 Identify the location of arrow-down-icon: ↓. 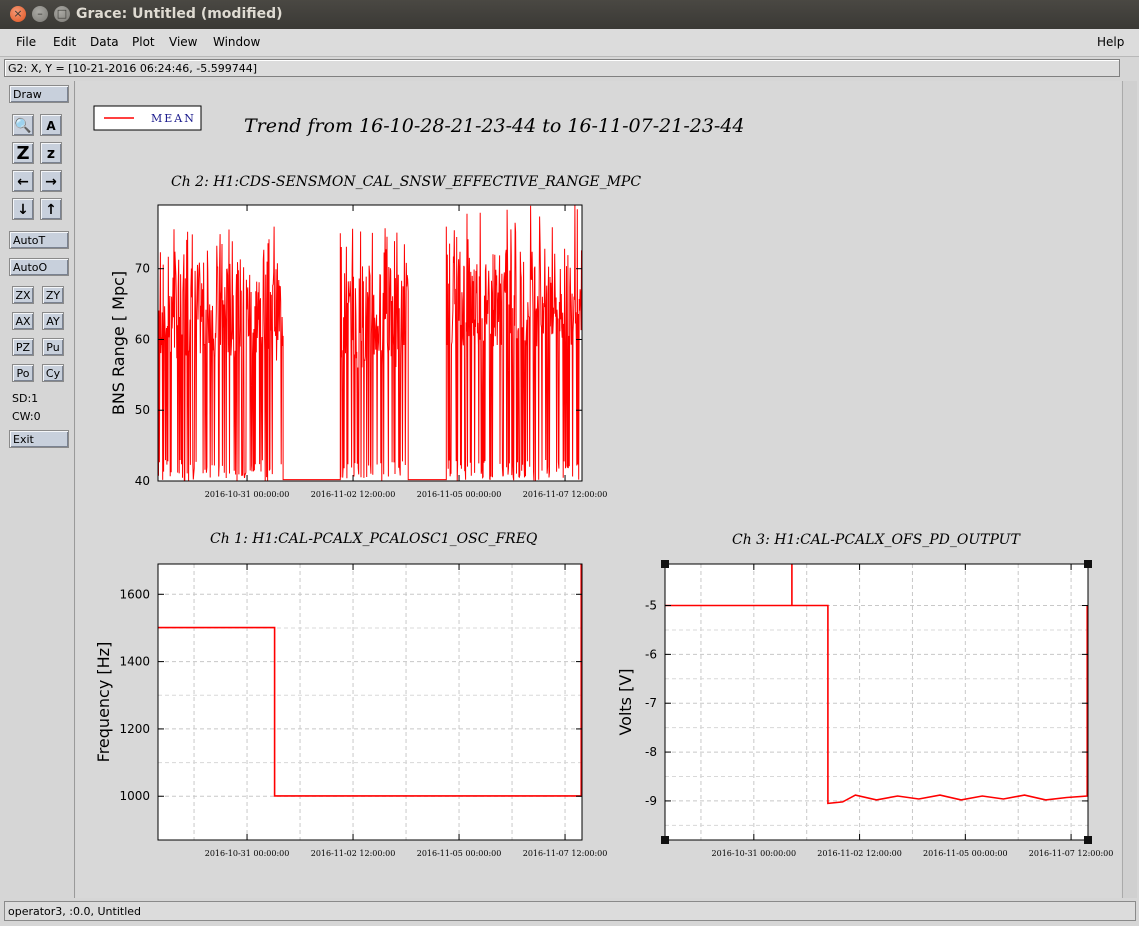
(23, 209).